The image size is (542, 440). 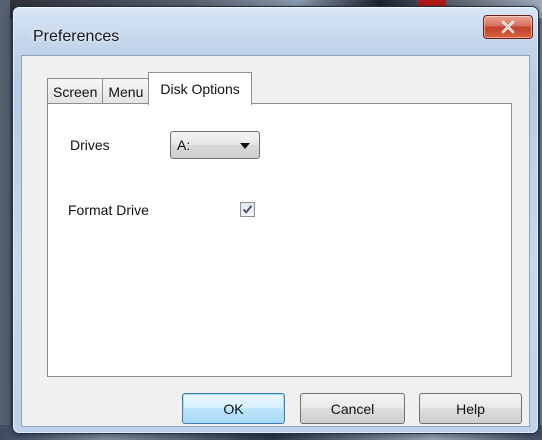 What do you see at coordinates (108, 210) in the screenshot?
I see `format-drive-label: Format Drive` at bounding box center [108, 210].